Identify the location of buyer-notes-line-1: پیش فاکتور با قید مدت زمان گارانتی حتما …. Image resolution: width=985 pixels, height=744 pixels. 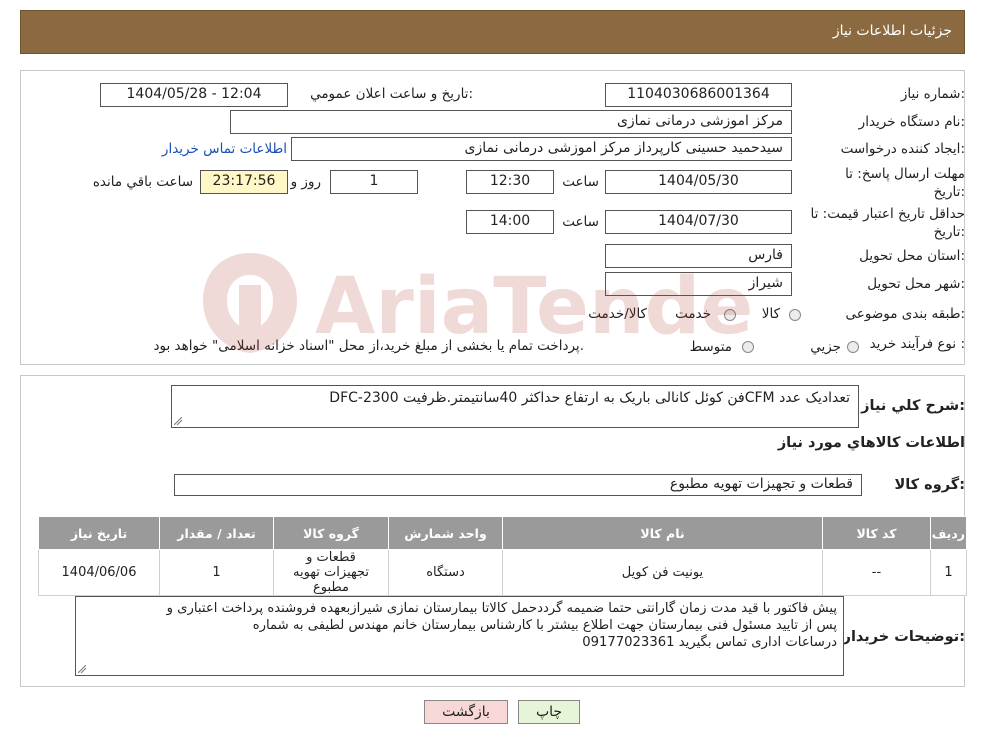
(501, 608).